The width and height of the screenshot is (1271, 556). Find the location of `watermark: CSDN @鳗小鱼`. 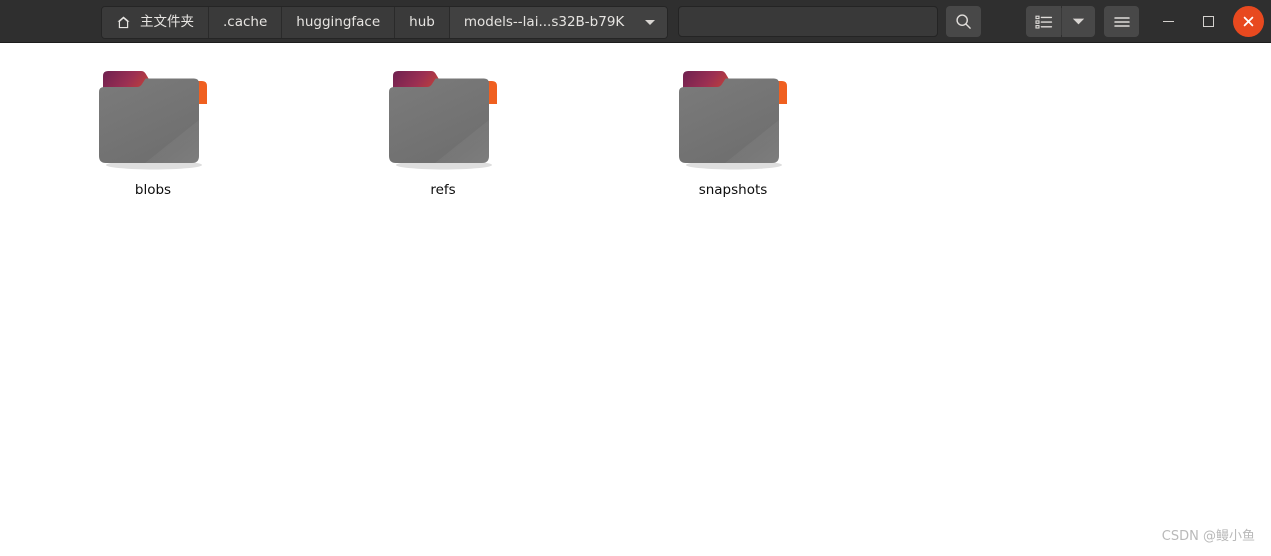

watermark: CSDN @鳗小鱼 is located at coordinates (1208, 536).